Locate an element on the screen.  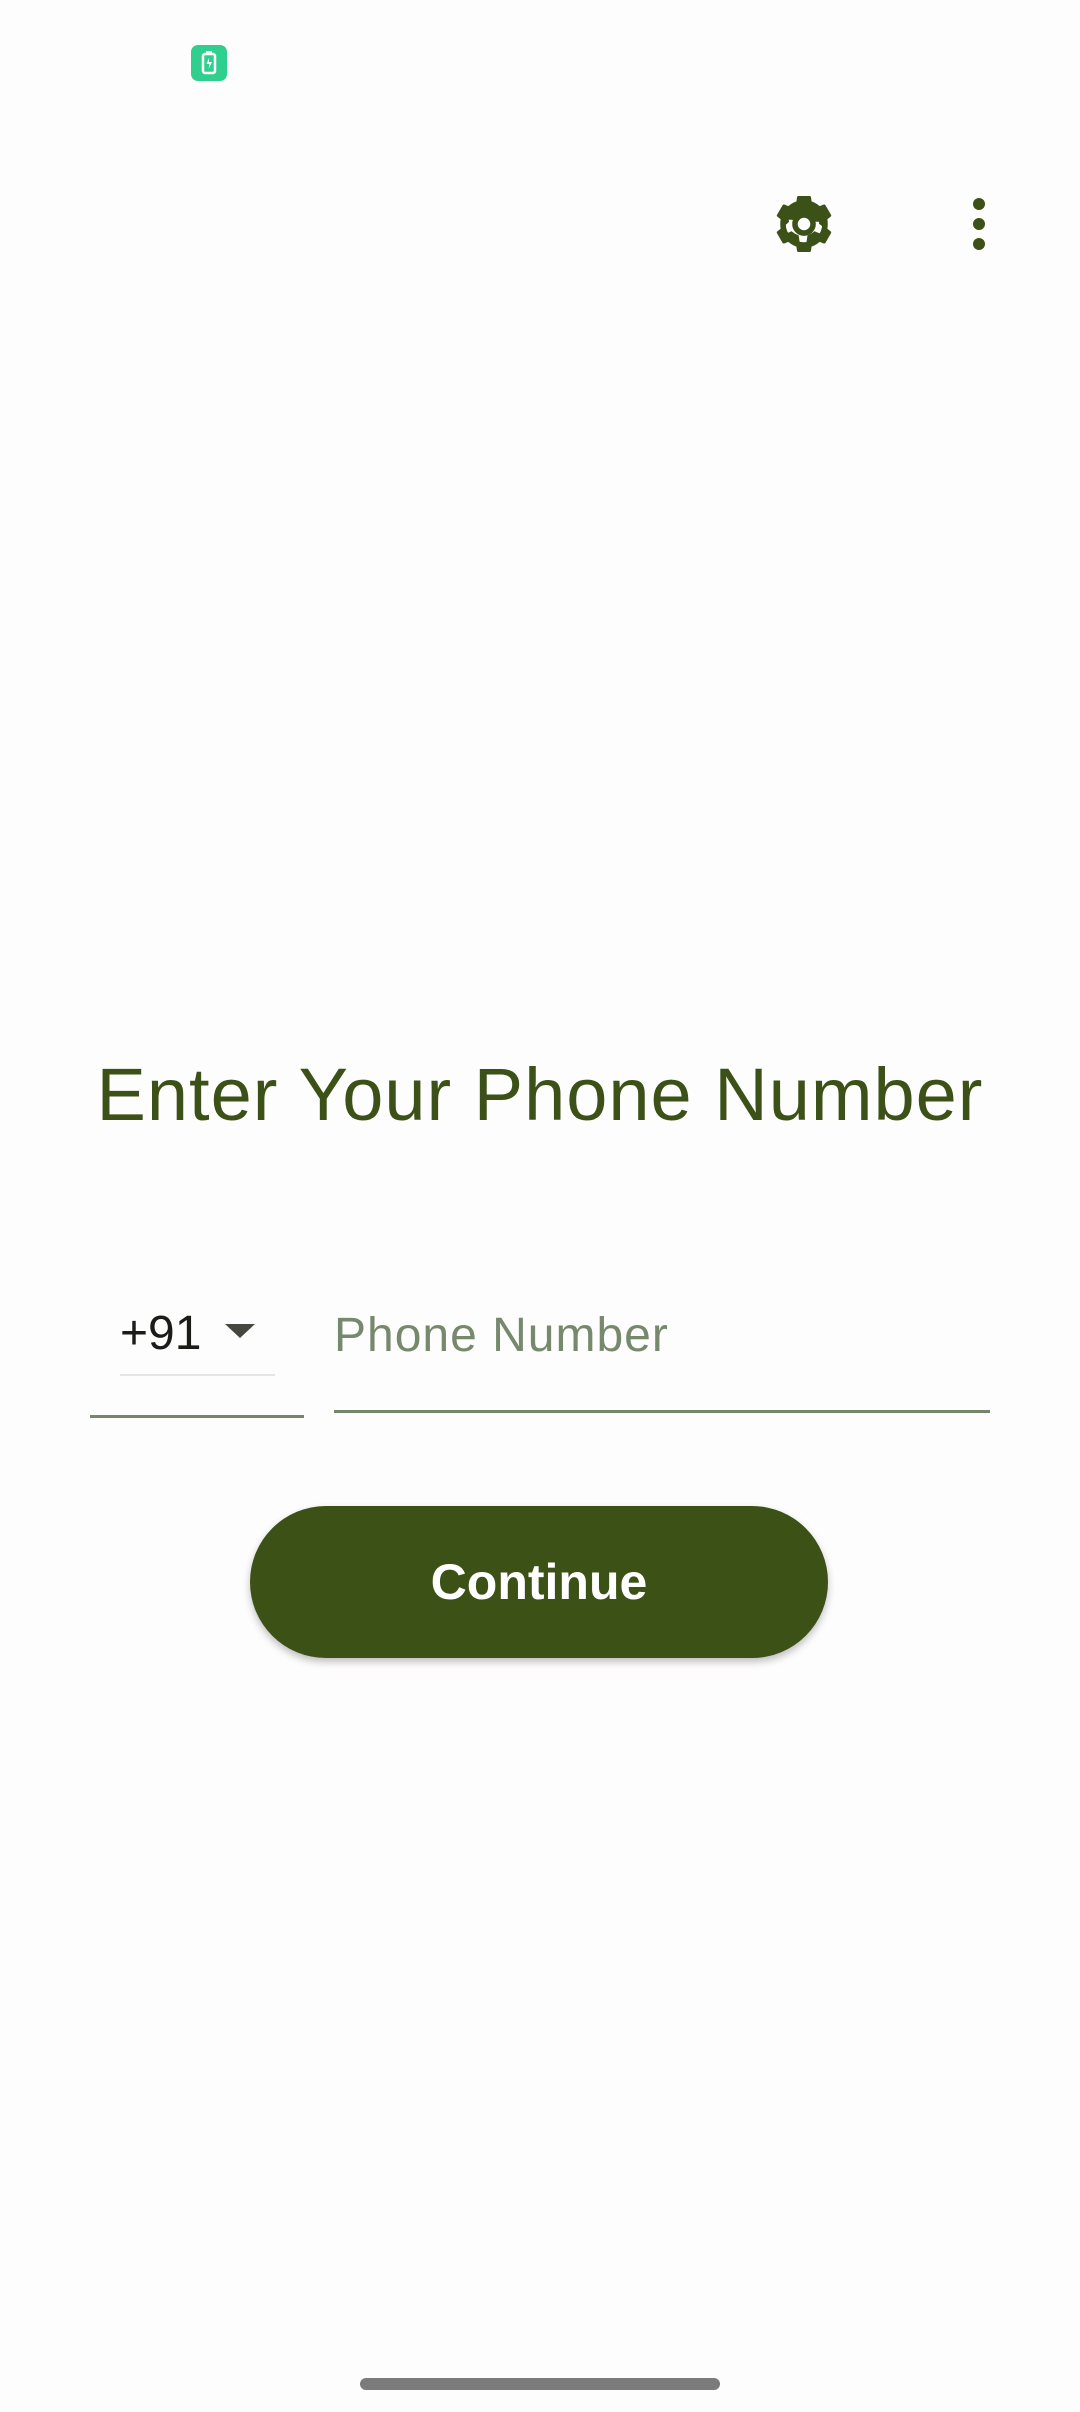
settings-button is located at coordinates (804, 226).